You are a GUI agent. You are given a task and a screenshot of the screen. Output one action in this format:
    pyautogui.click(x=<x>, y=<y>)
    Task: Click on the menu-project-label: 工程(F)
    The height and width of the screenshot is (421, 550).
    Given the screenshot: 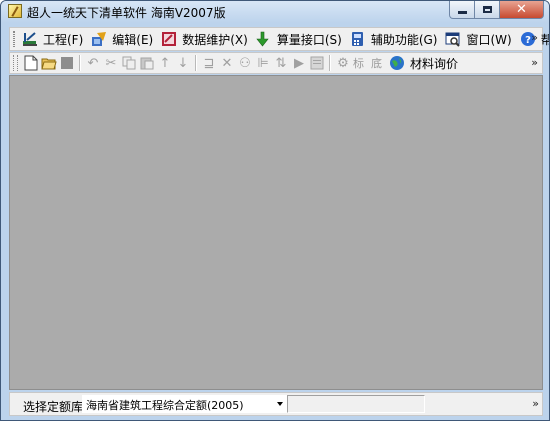 What is the action you would take?
    pyautogui.click(x=63, y=39)
    